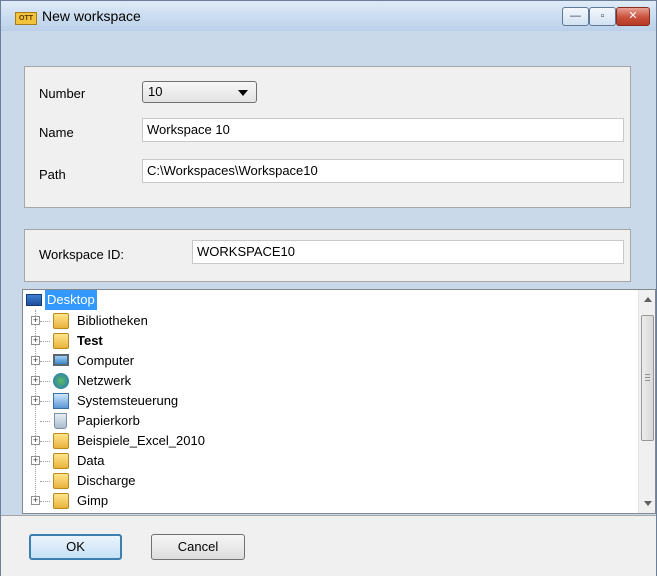  What do you see at coordinates (198, 547) in the screenshot?
I see `cancel-button: Cancel` at bounding box center [198, 547].